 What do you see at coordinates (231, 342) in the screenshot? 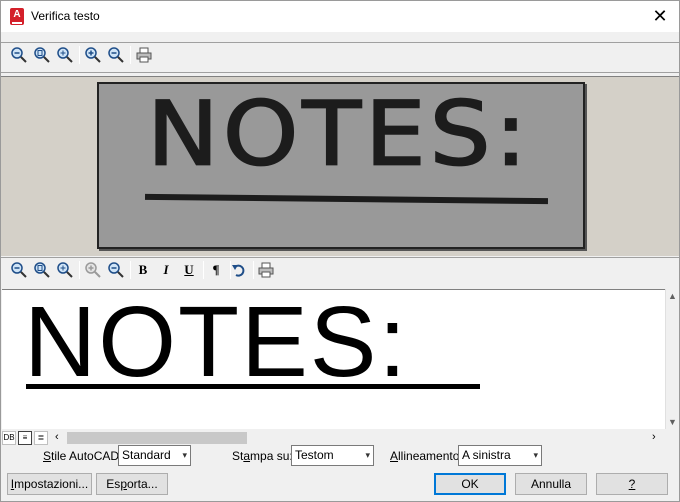
I see `recognized-text: NOTES:` at bounding box center [231, 342].